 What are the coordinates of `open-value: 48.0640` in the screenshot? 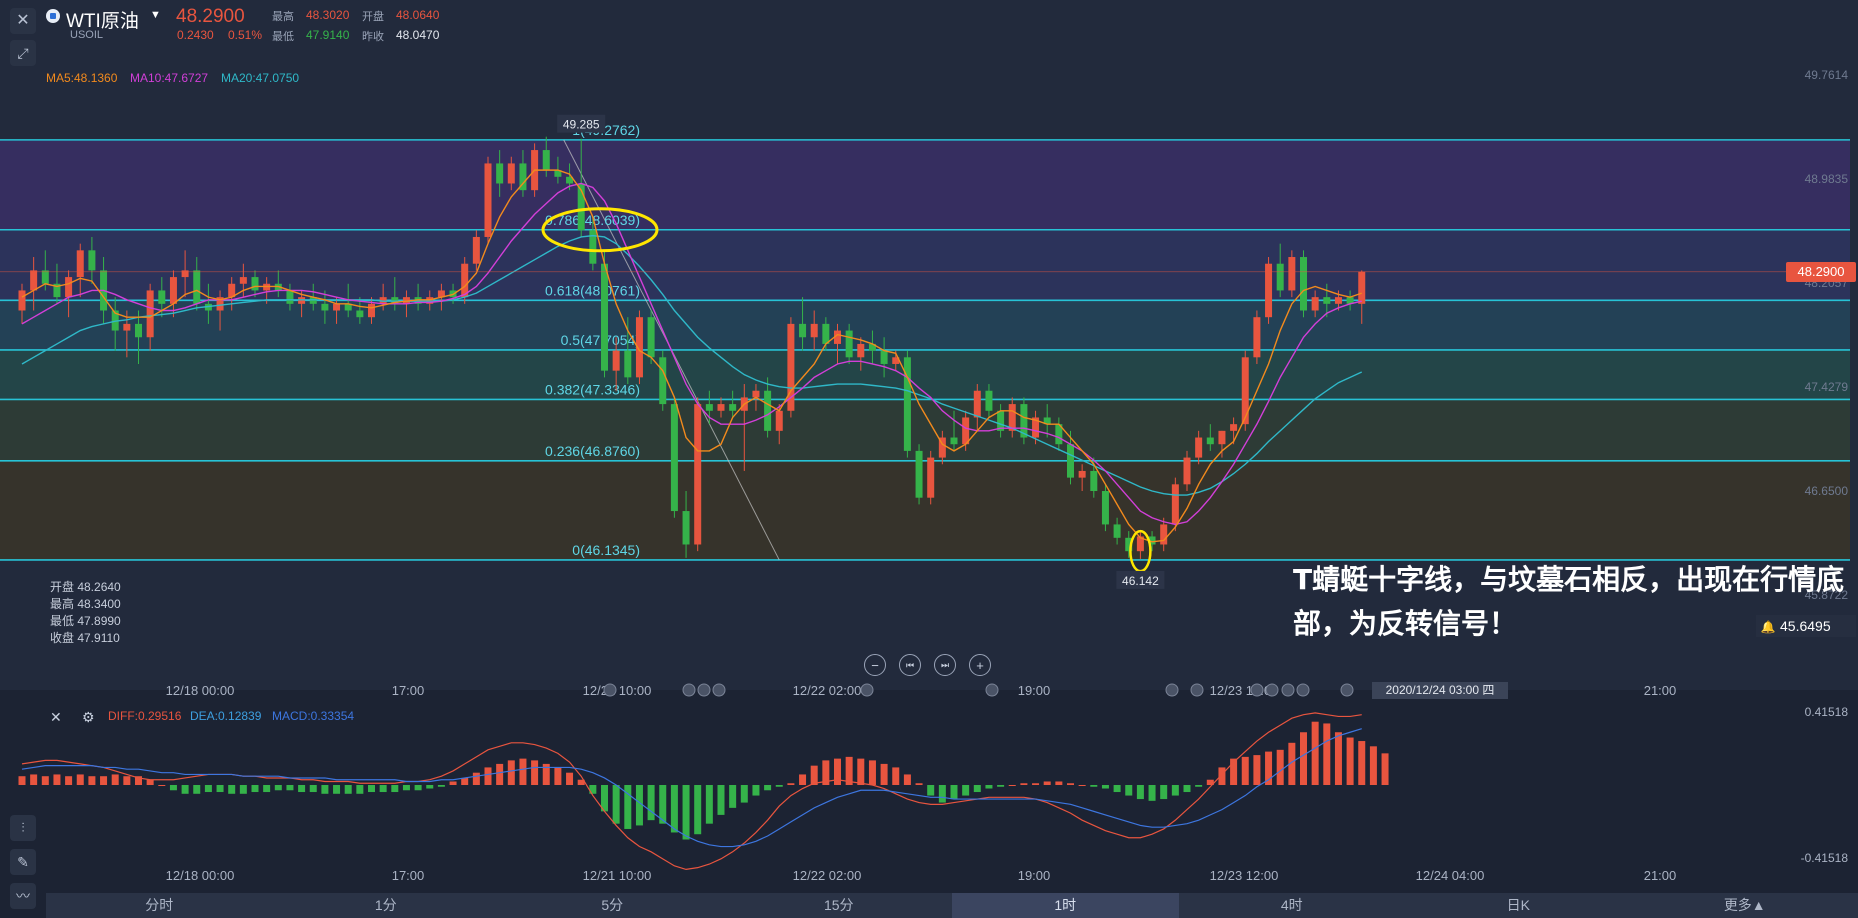 It's located at (418, 15).